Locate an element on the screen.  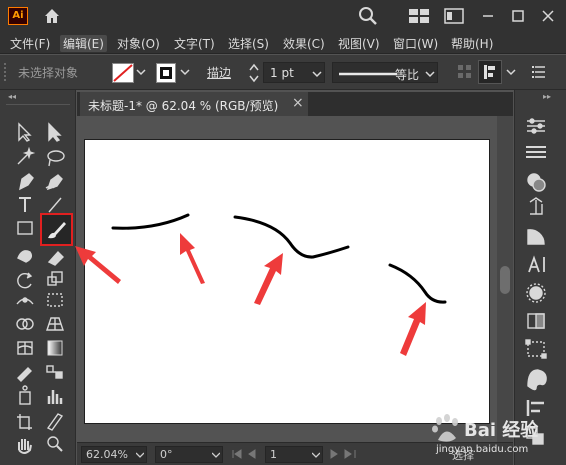
symbols-panel-icon is located at coordinates (536, 206).